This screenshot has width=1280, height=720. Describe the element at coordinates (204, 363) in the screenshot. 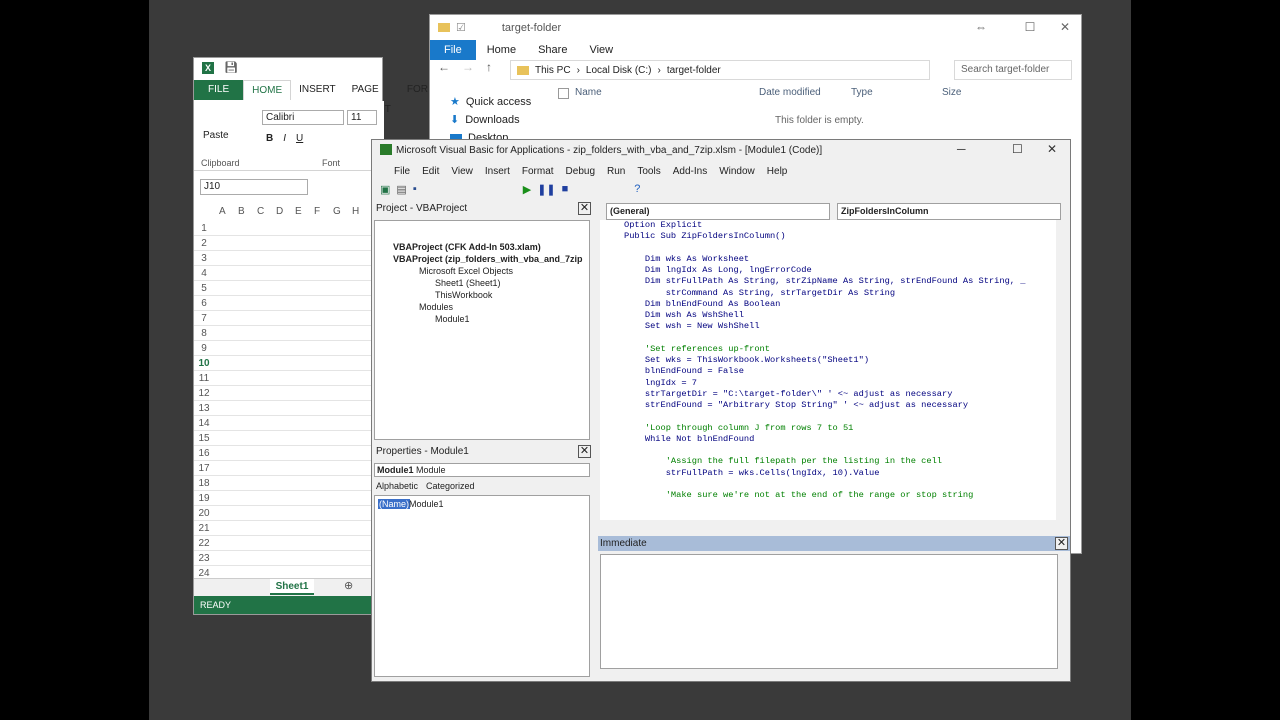

I see `row-number: 10` at that location.